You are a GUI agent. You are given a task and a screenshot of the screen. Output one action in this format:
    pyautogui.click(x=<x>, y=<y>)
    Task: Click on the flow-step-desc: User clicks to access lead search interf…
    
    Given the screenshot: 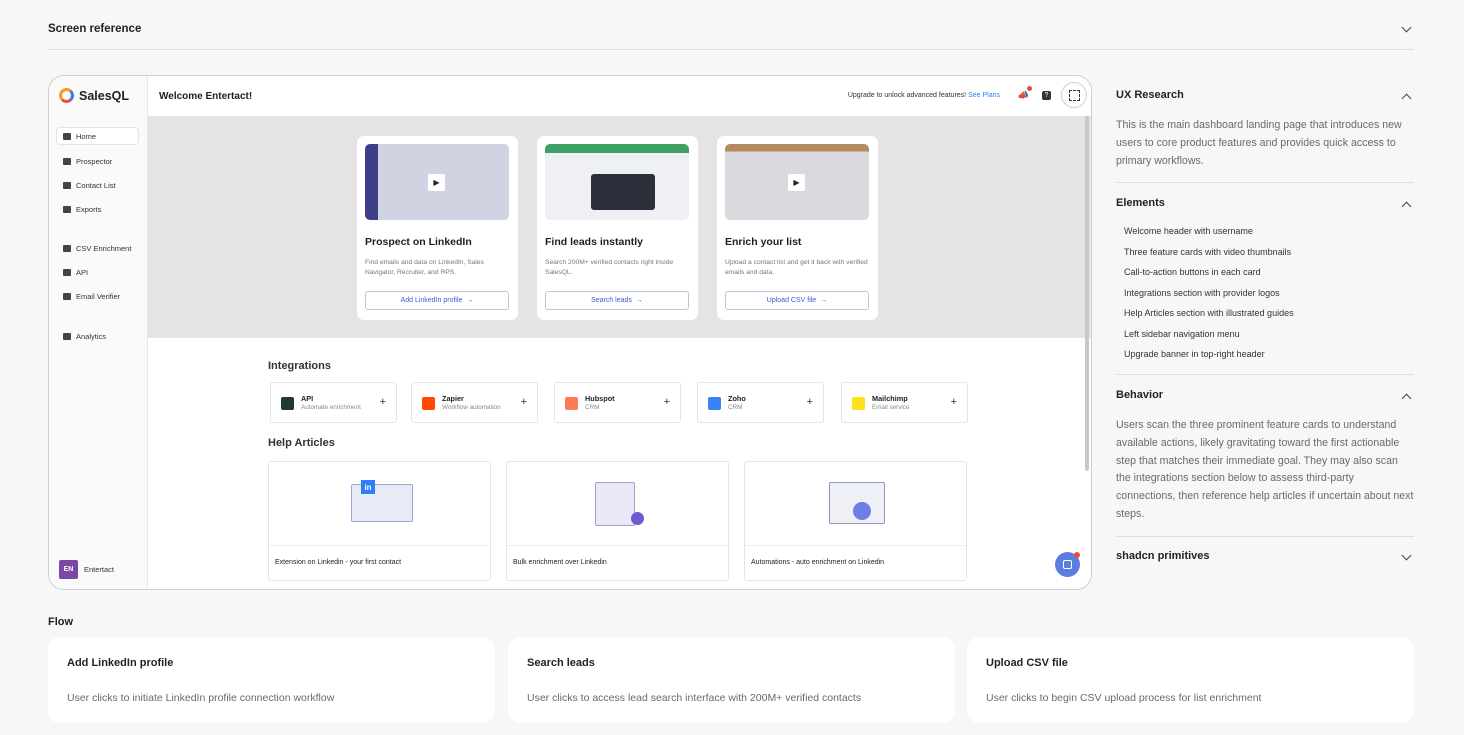 What is the action you would take?
    pyautogui.click(x=694, y=698)
    